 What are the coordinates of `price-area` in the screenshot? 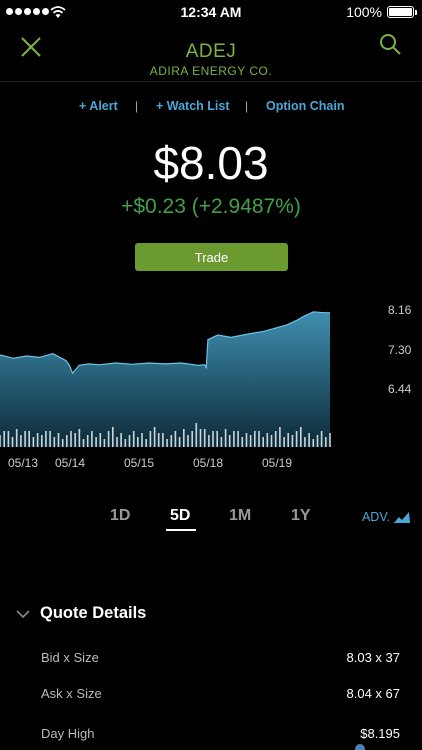 It's located at (165, 379).